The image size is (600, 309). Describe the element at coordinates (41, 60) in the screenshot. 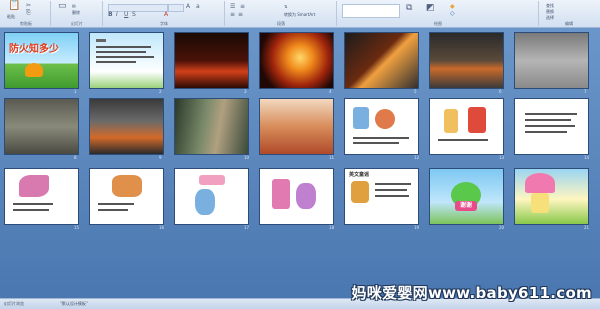

I see `slide-thumbnail-1: 防火知多少` at that location.